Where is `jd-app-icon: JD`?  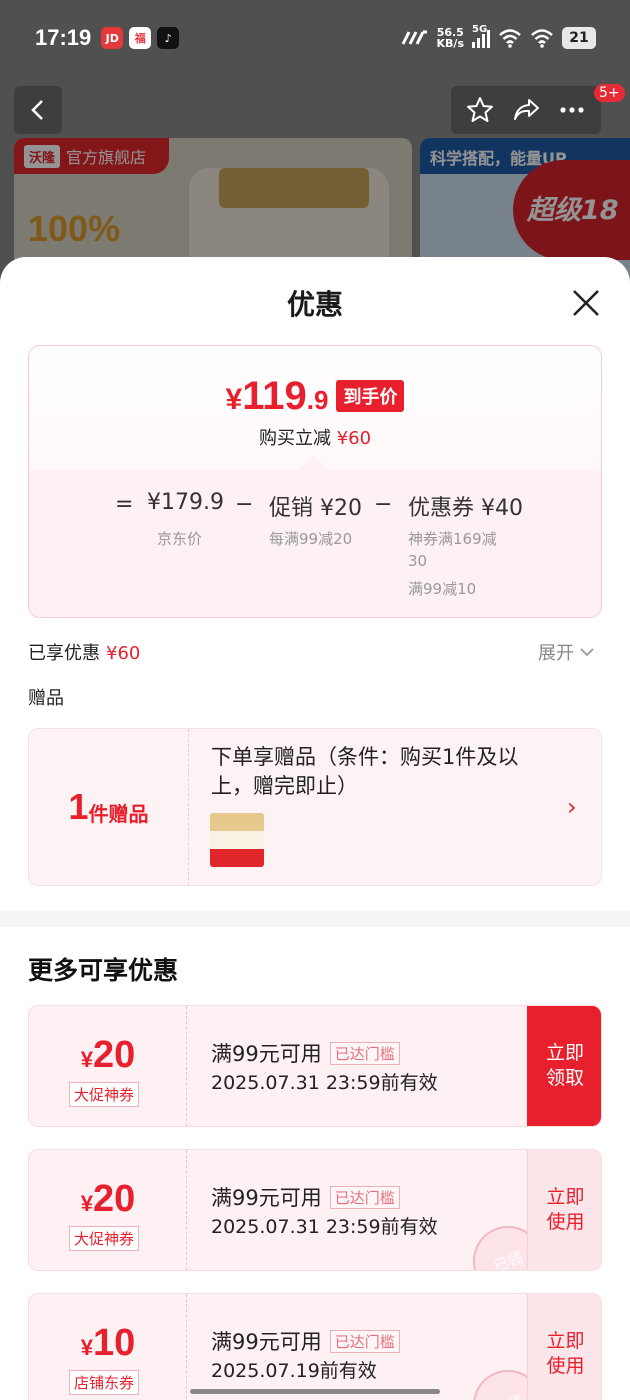 jd-app-icon: JD is located at coordinates (112, 38).